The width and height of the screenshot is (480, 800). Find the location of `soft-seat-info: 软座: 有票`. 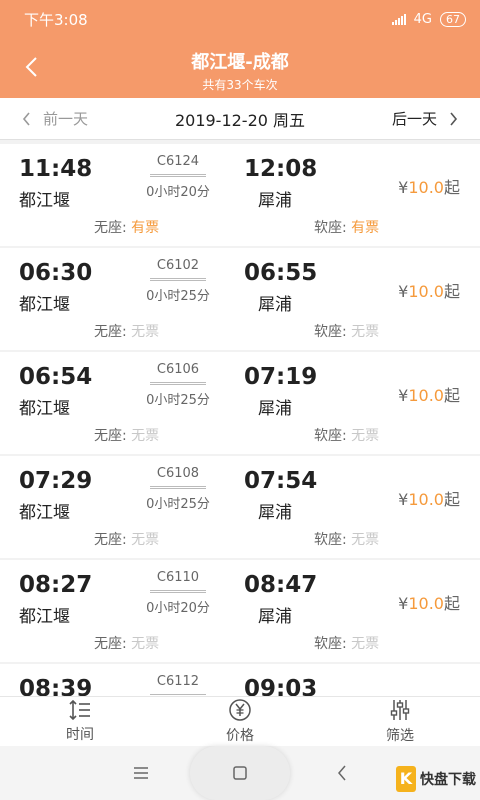

soft-seat-info: 软座: 有票 is located at coordinates (346, 227).